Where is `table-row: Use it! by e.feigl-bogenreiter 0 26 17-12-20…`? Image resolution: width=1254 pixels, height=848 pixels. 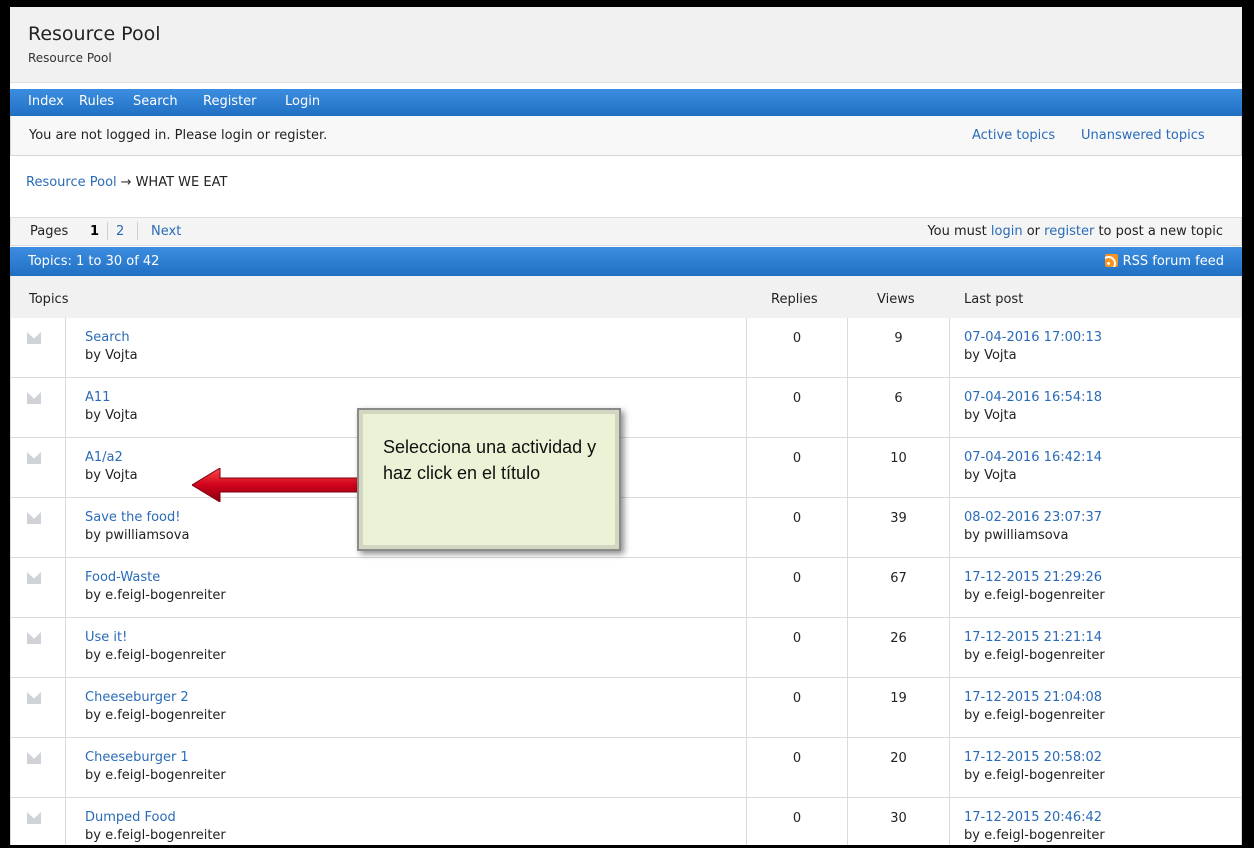 table-row: Use it! by e.feigl-bogenreiter 0 26 17-12-20… is located at coordinates (626, 648).